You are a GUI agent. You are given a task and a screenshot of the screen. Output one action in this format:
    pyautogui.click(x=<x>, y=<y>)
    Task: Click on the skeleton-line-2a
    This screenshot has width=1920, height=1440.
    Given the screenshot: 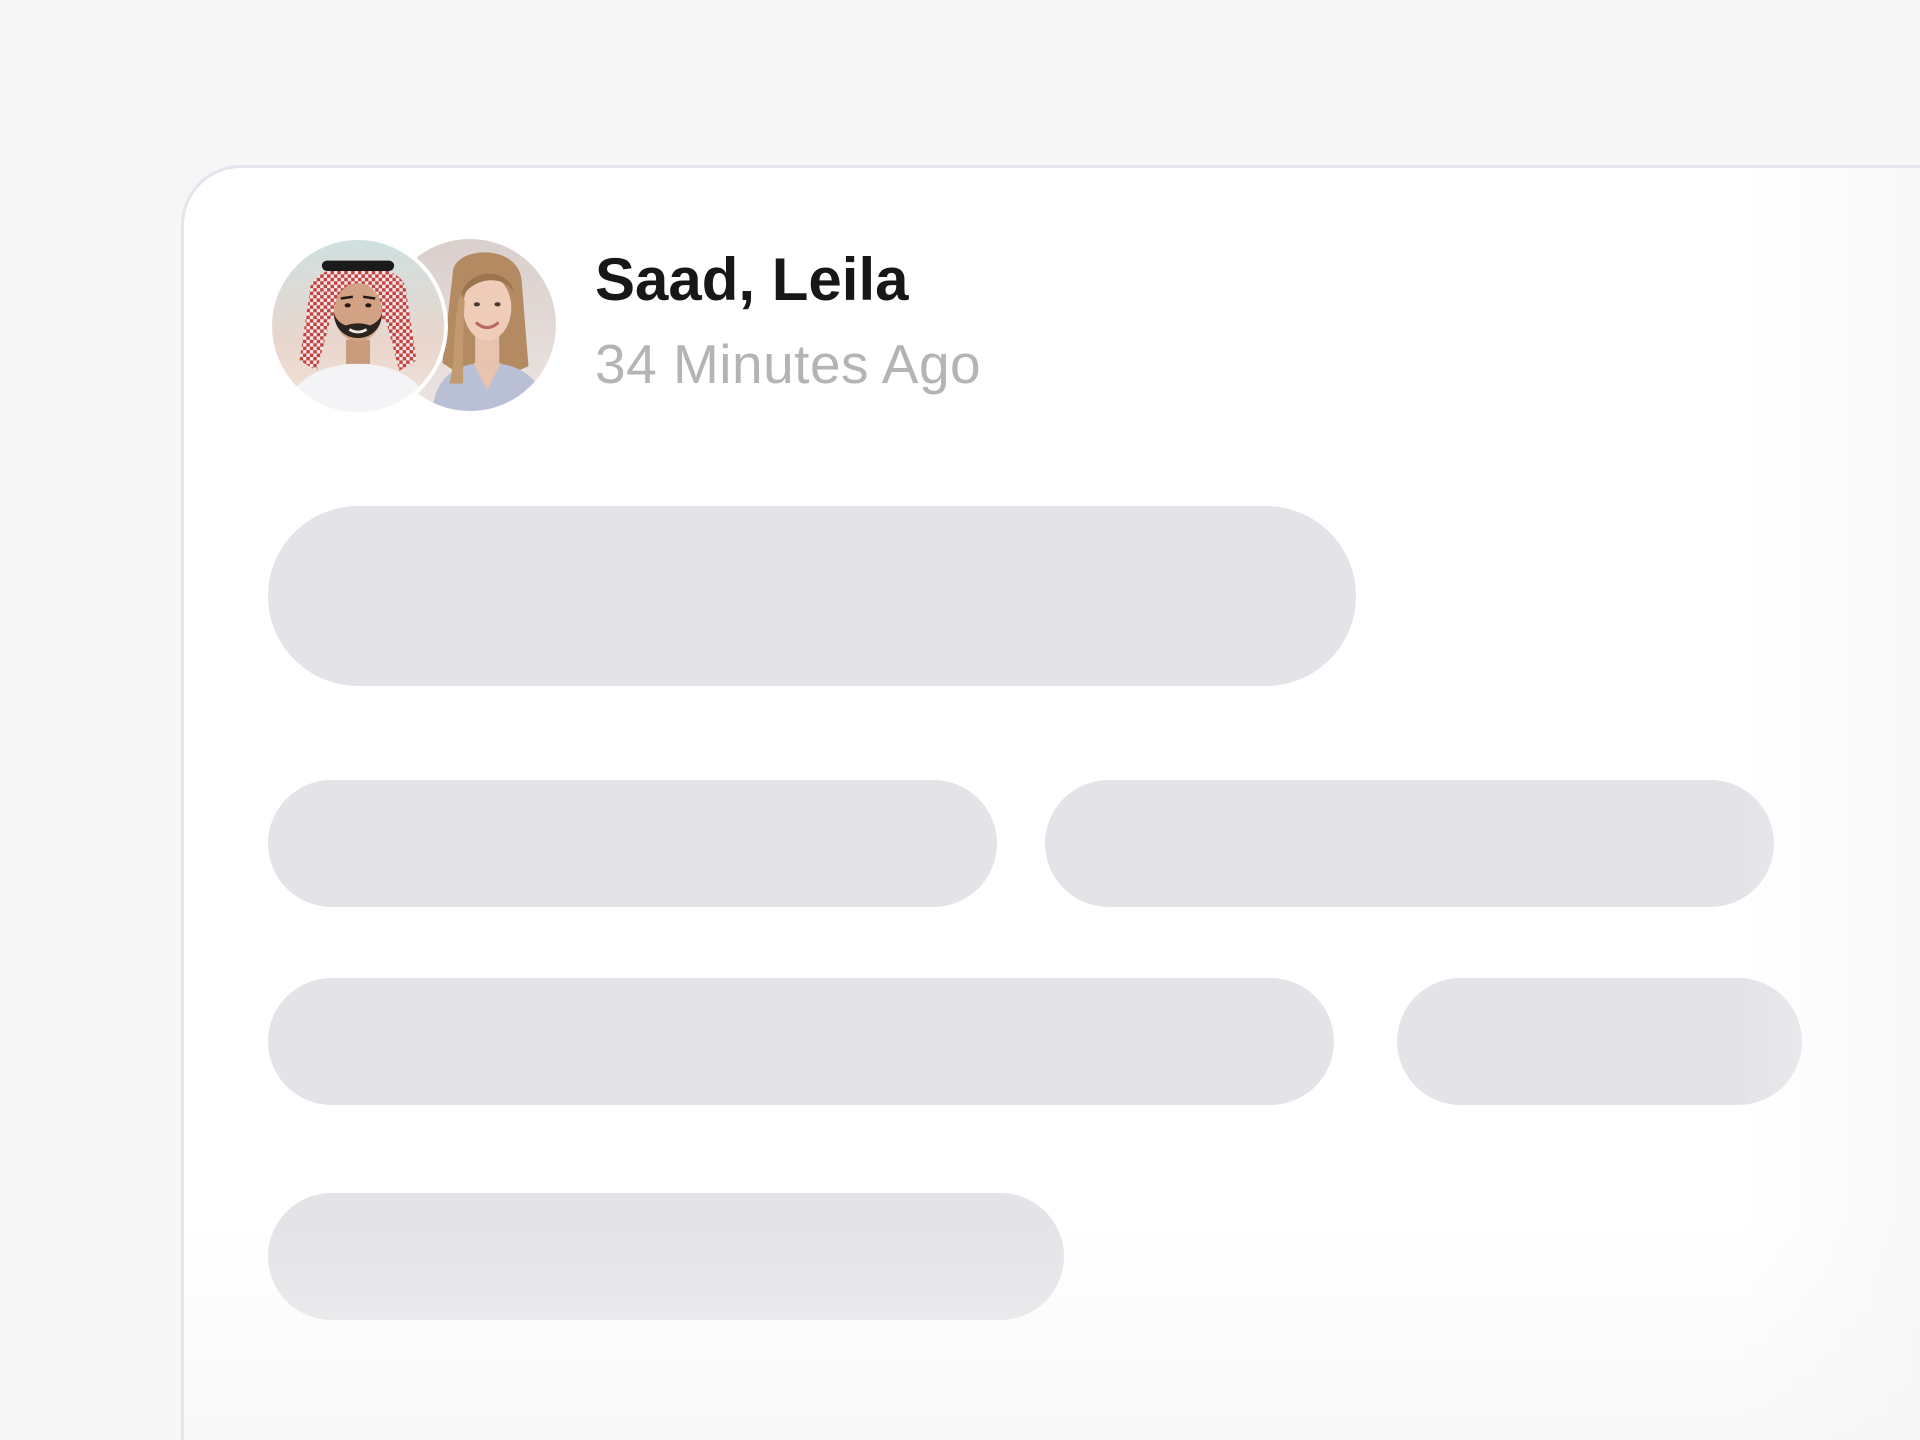 What is the action you would take?
    pyautogui.click(x=801, y=1041)
    